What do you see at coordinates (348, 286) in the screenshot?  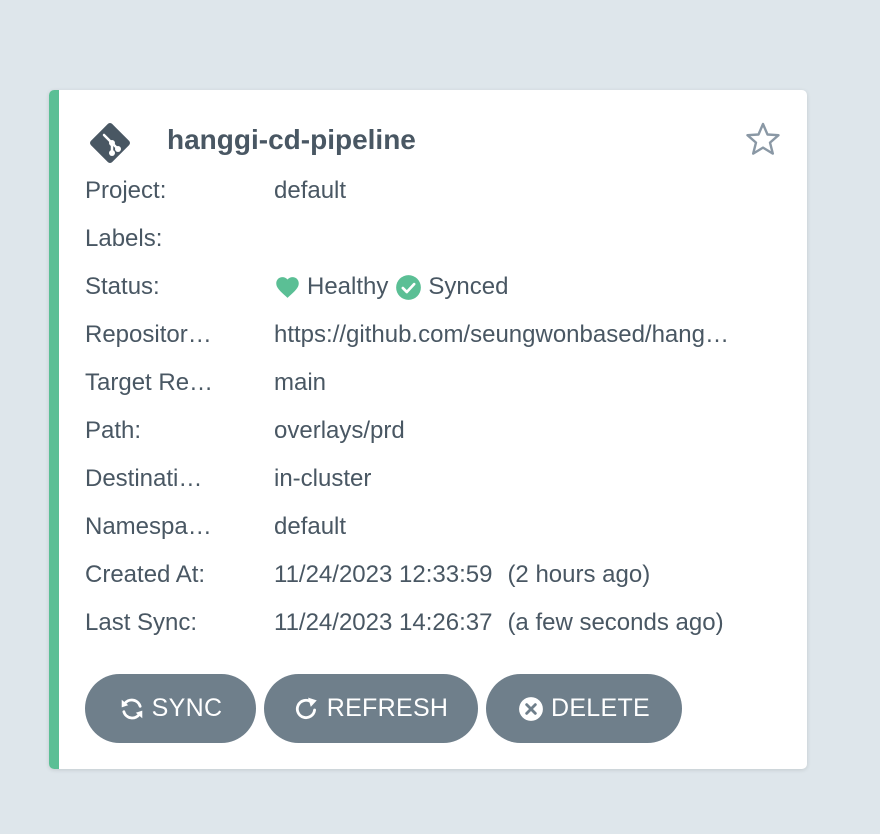 I see `health-status: Healthy` at bounding box center [348, 286].